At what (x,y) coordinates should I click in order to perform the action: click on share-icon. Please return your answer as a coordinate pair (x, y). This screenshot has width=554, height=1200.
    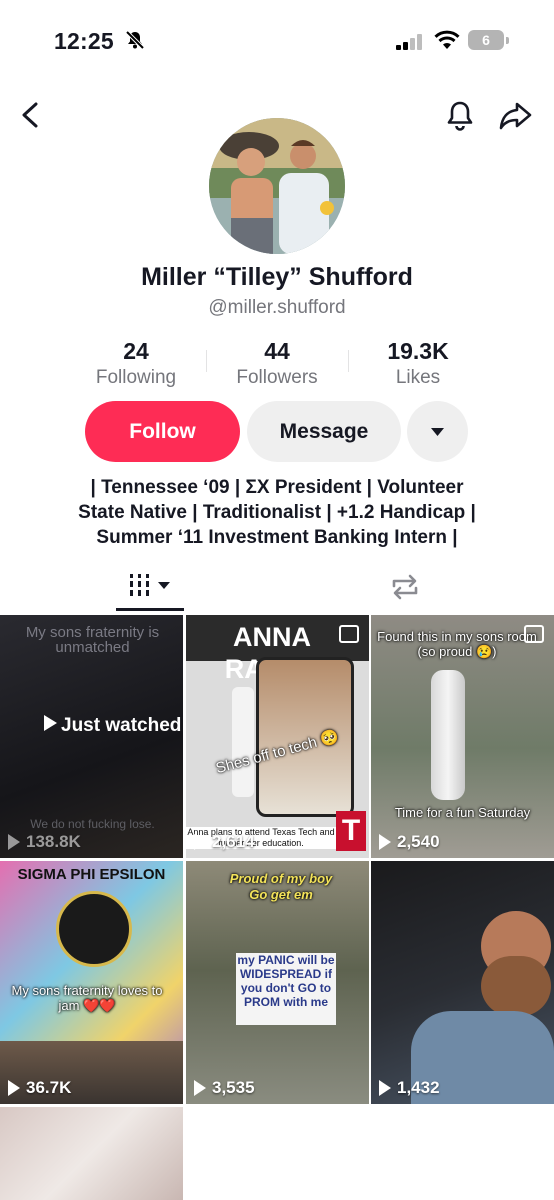
    Looking at the image, I should click on (516, 115).